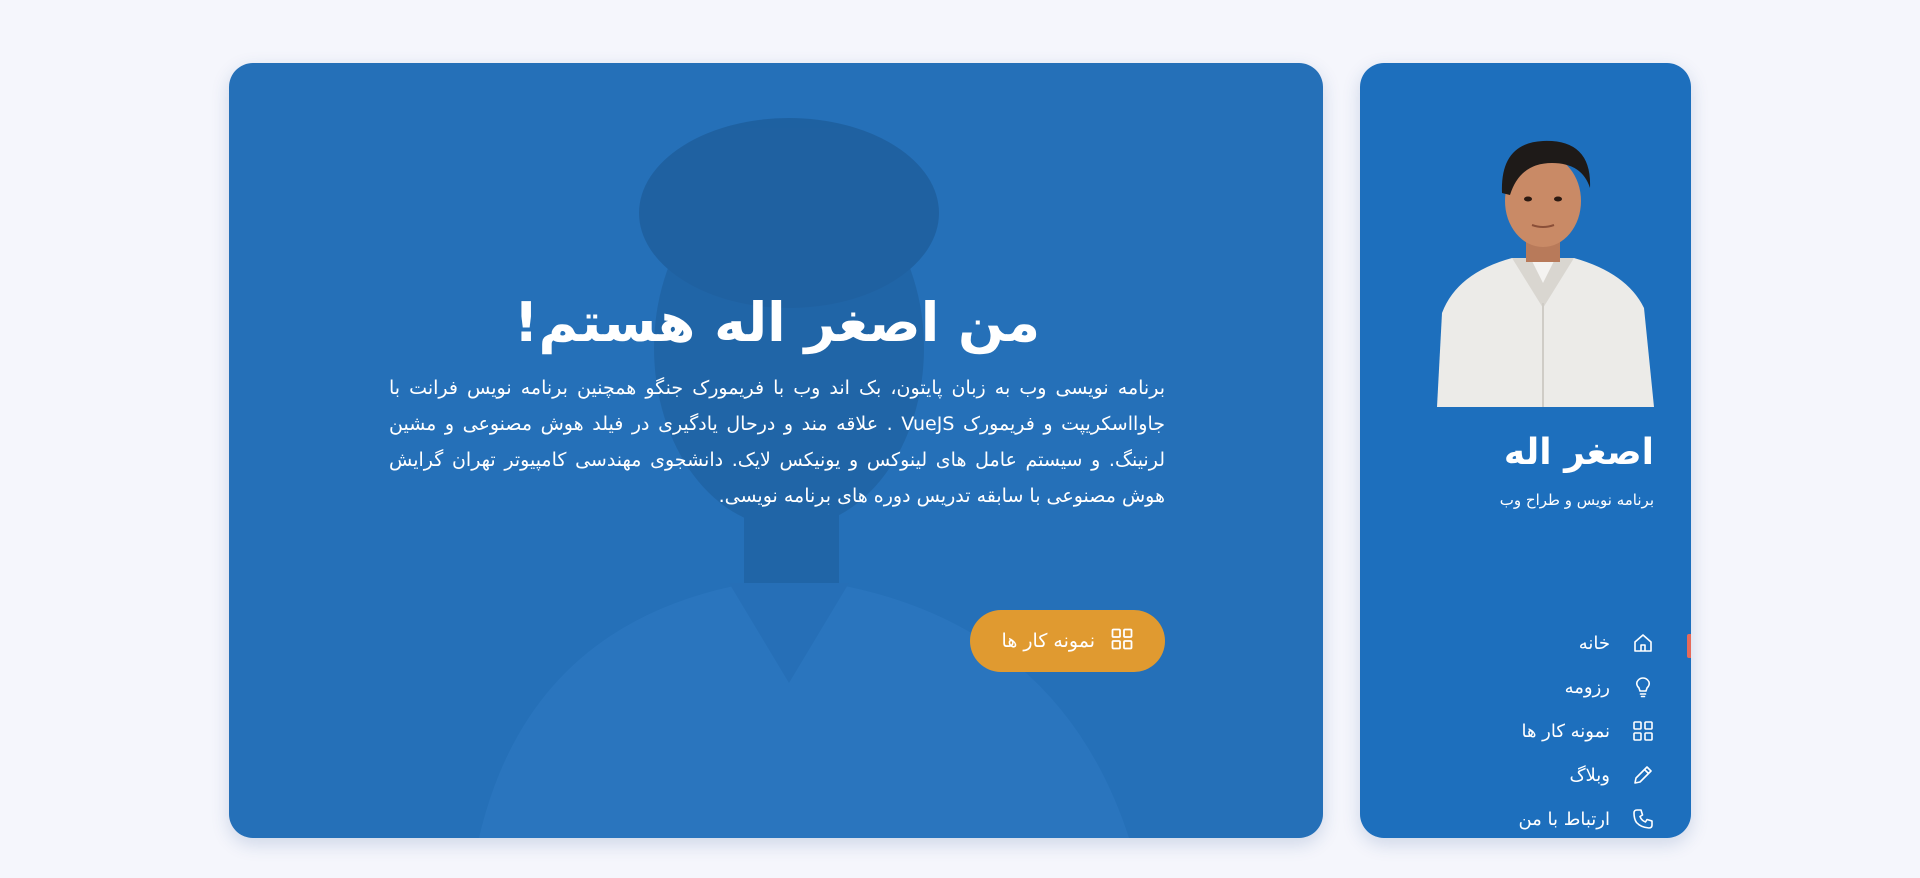 This screenshot has height=878, width=1920. Describe the element at coordinates (1565, 731) in the screenshot. I see `nav-item-label: نمونه کار ها` at that location.